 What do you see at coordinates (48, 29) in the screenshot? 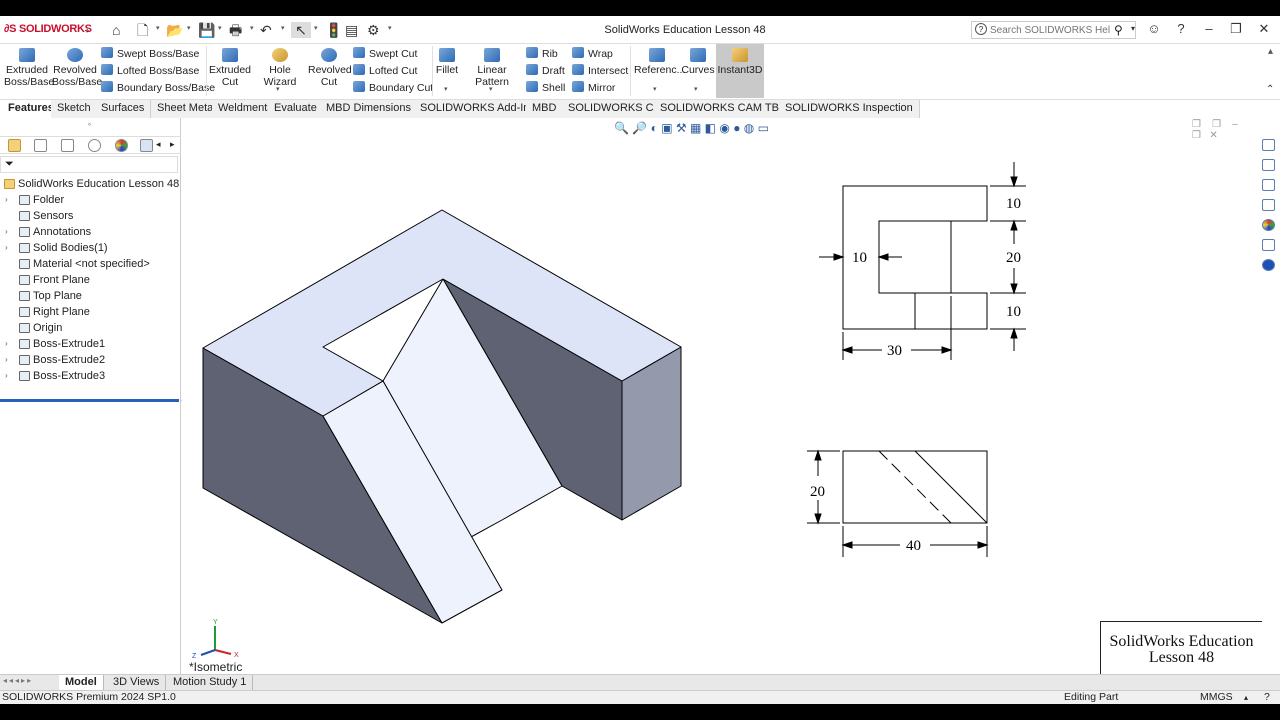
I see `solidworks-logo: ∂S SOLIDWORKS` at bounding box center [48, 29].